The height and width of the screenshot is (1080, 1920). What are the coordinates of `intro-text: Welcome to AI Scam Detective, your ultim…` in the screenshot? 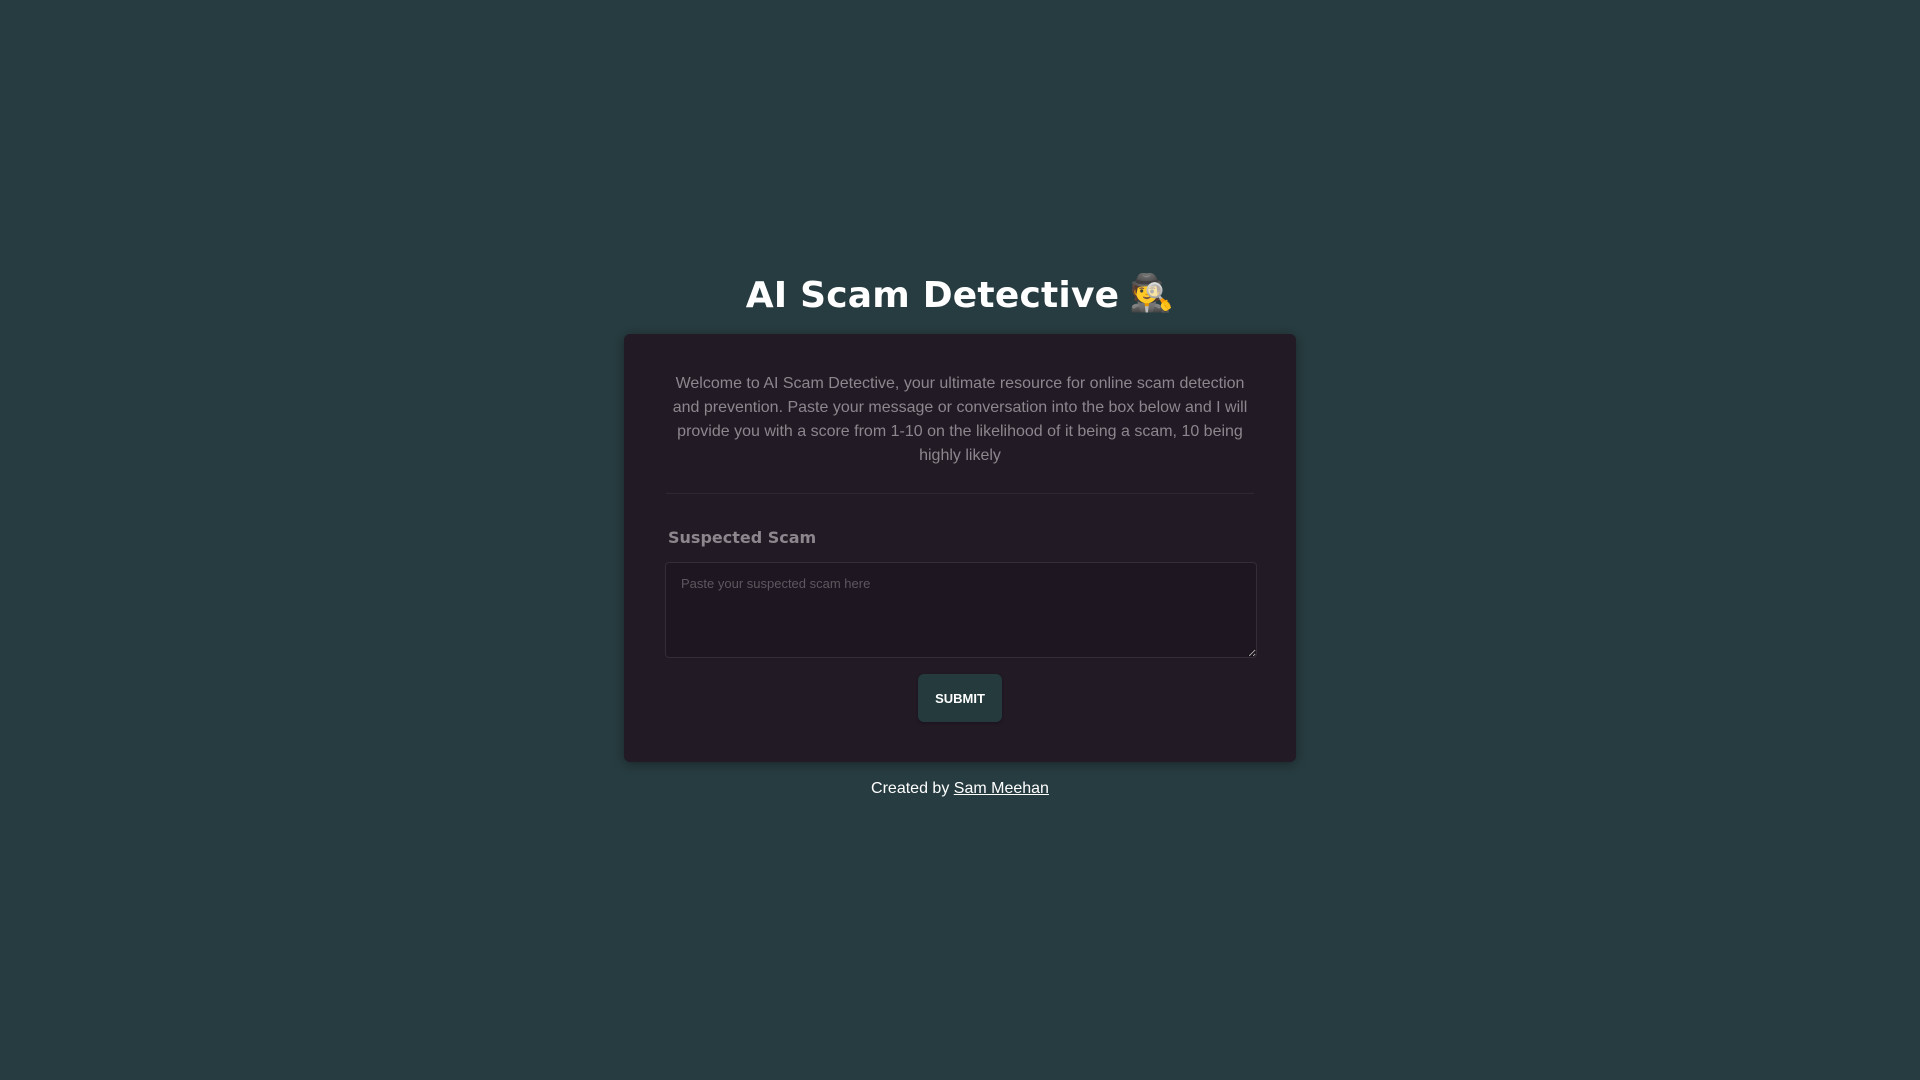 It's located at (960, 419).